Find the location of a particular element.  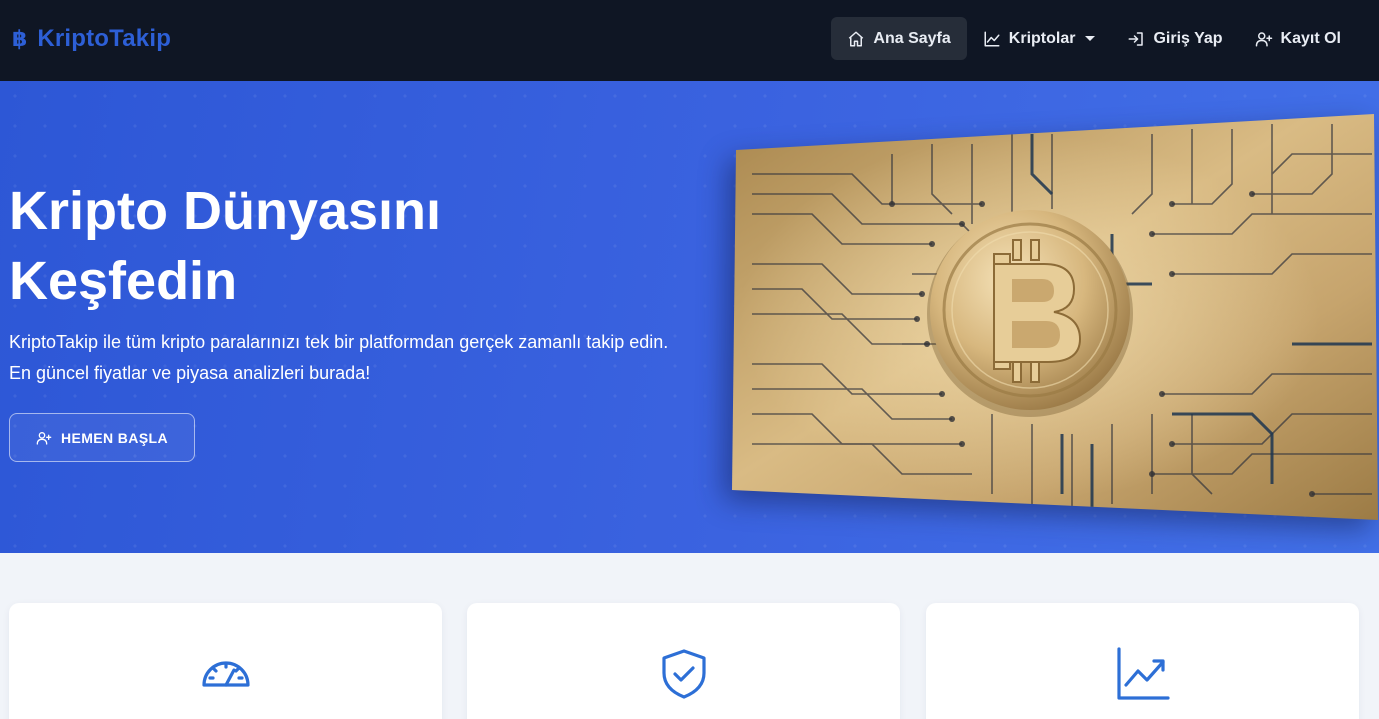

nav-item-cryptos: Kriptolar is located at coordinates (1039, 38).